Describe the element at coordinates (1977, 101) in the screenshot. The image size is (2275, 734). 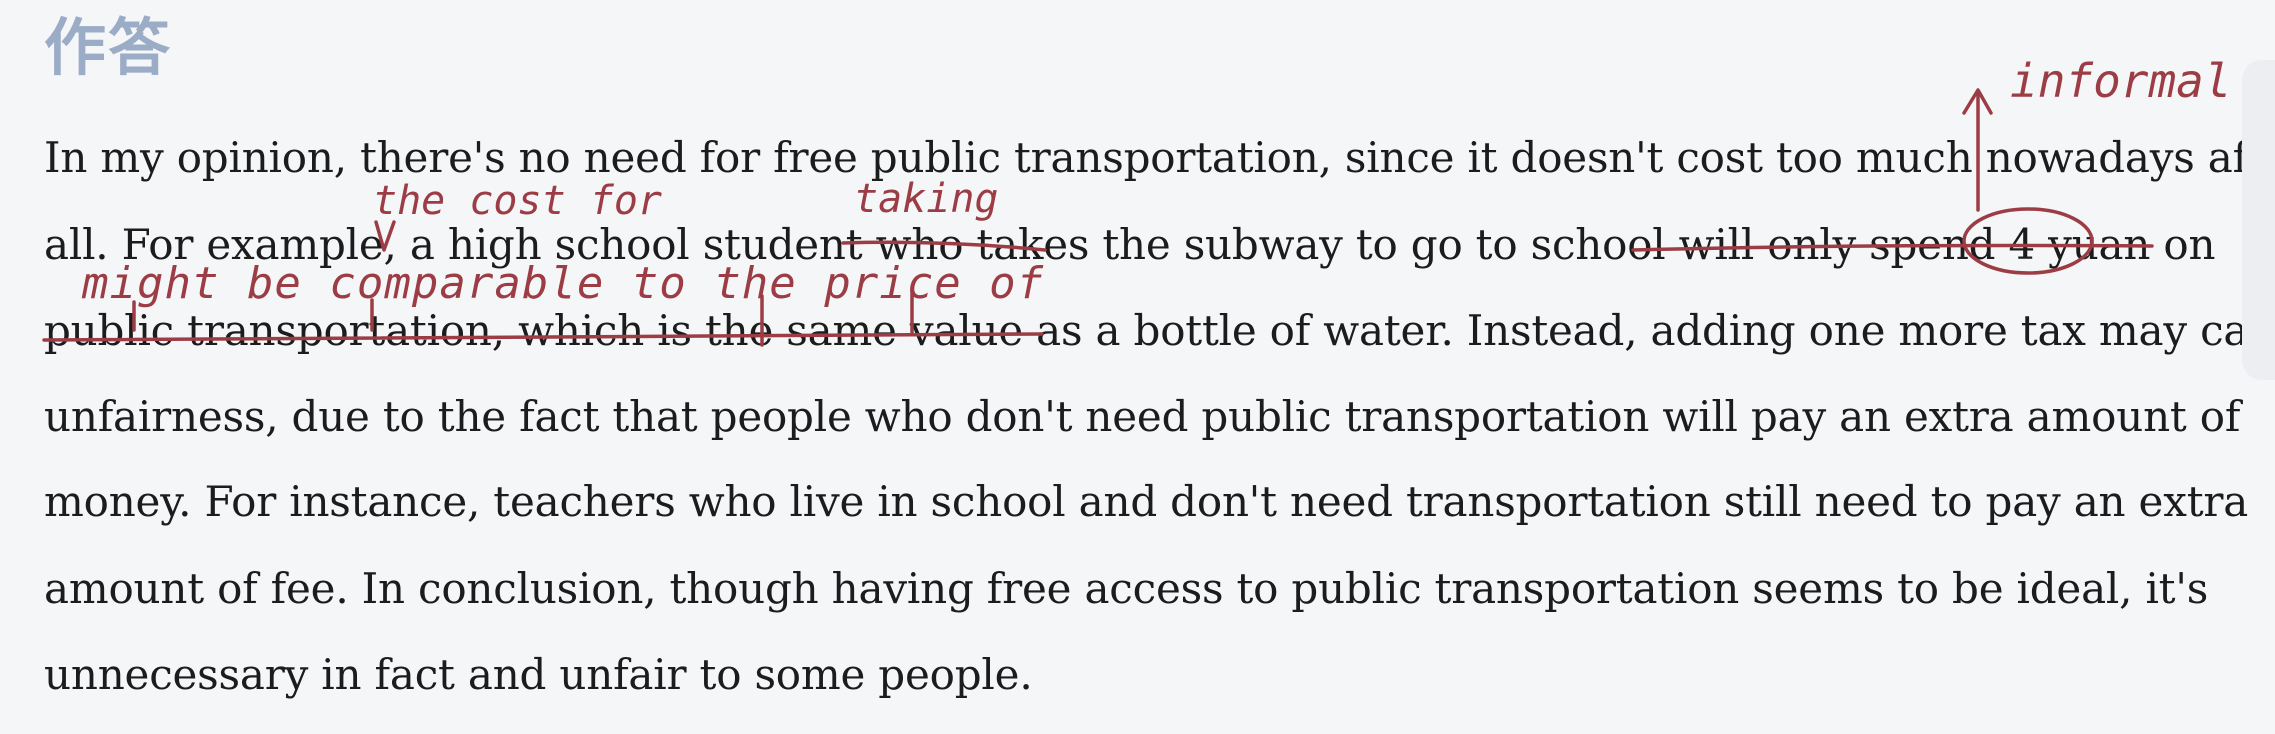
I see `arrow-head-informal` at that location.